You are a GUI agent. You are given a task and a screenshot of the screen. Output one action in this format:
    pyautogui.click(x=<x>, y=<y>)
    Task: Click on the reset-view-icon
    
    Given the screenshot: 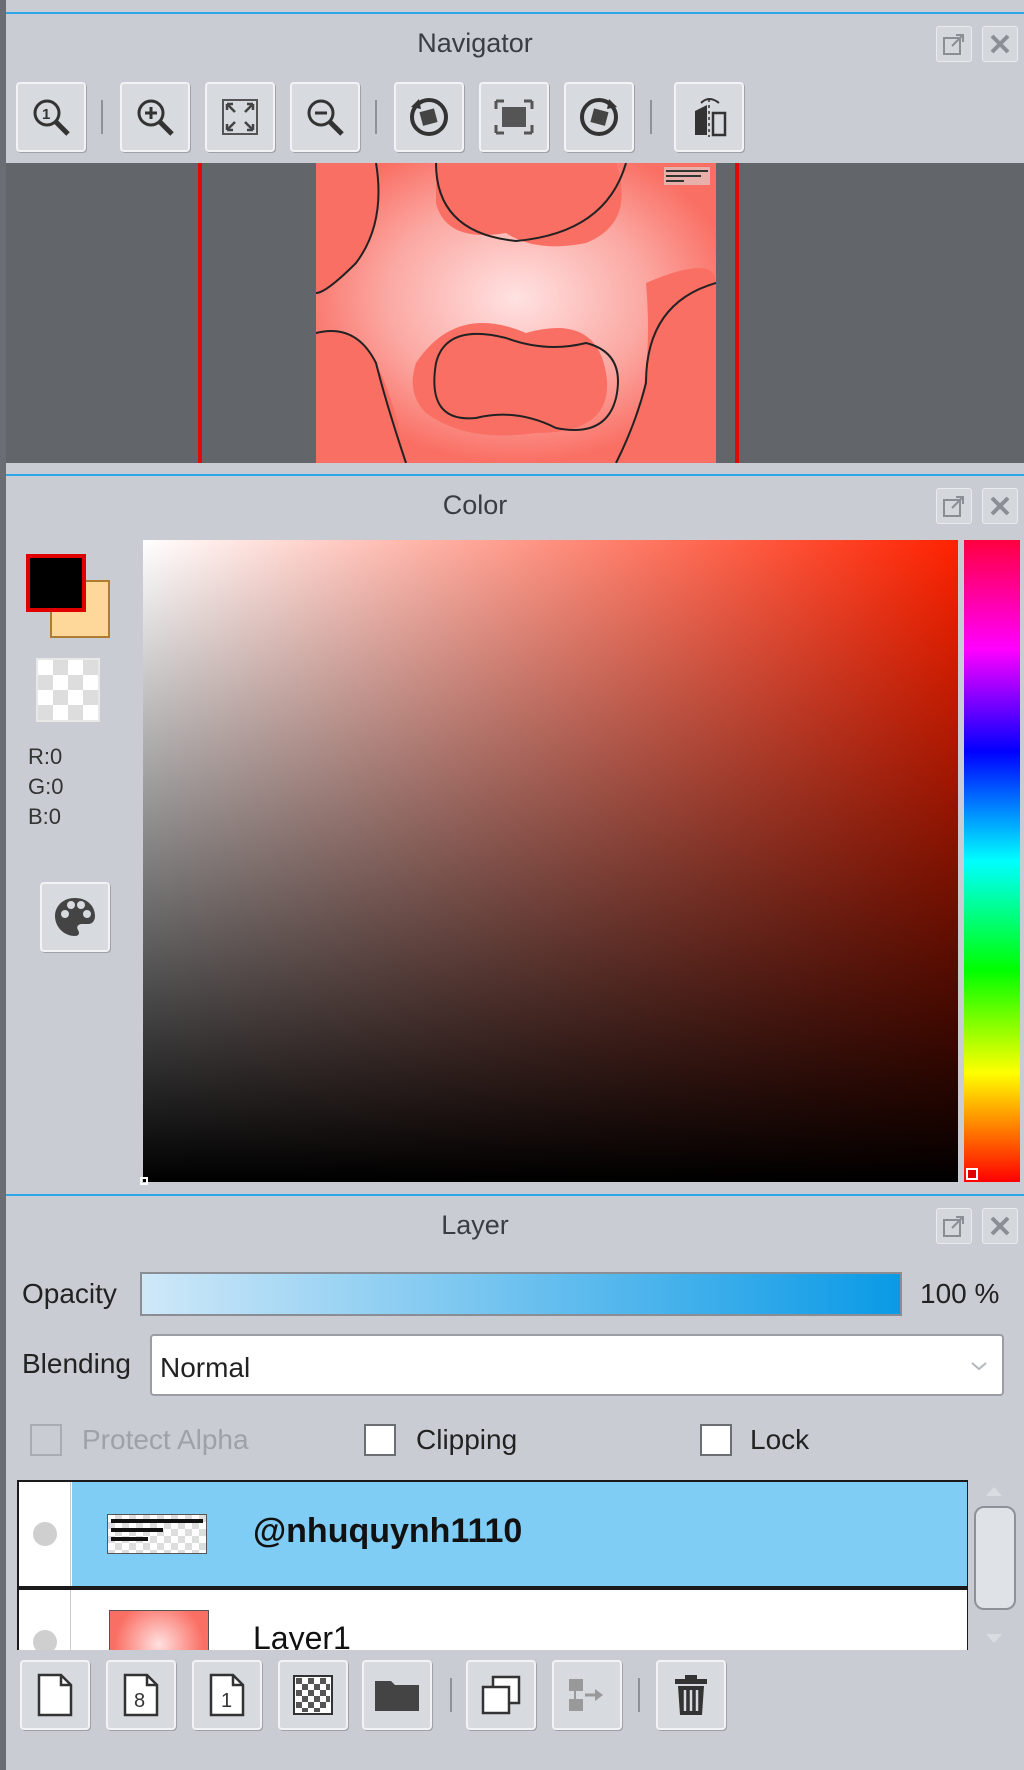 What is the action you would take?
    pyautogui.click(x=514, y=117)
    